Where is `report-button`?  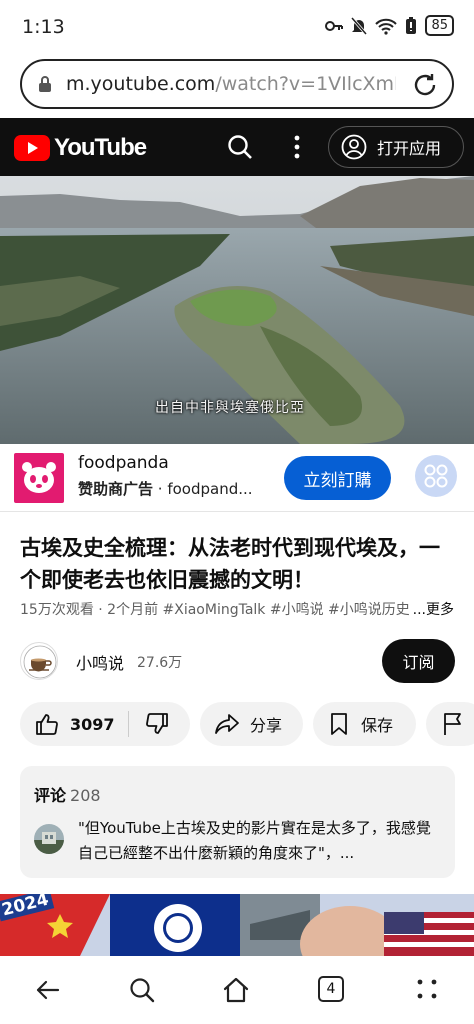 report-button is located at coordinates (450, 724).